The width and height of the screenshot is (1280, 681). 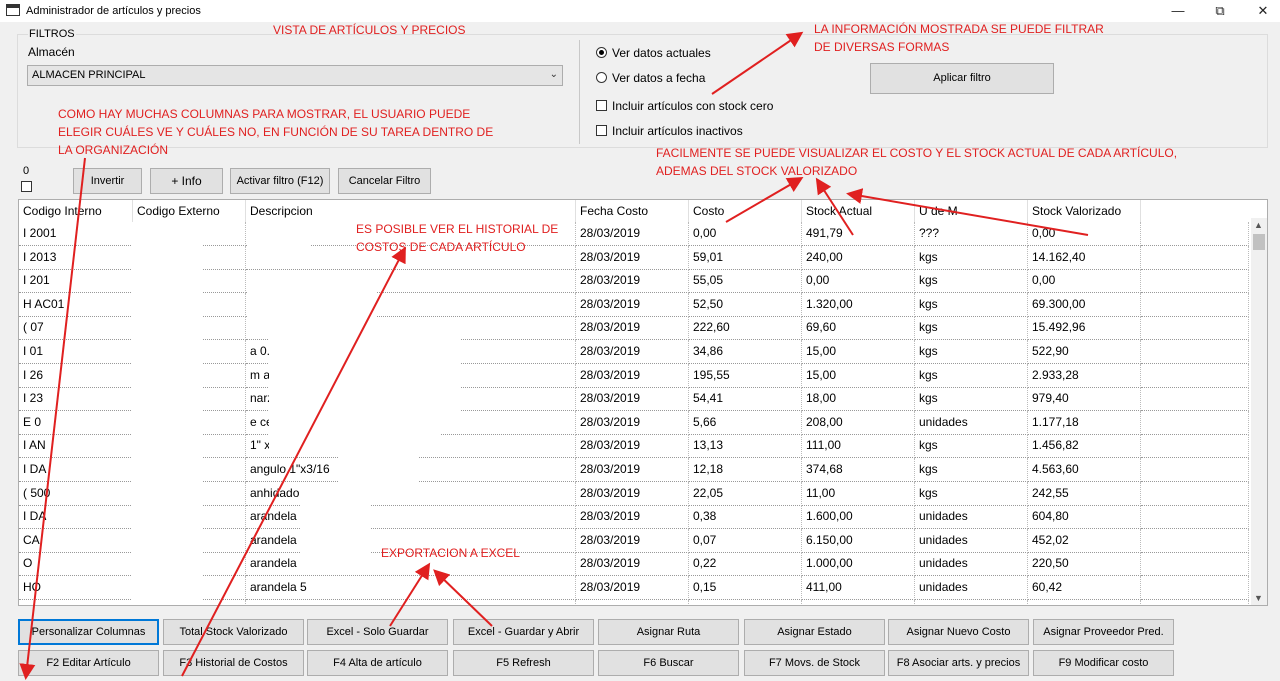 What do you see at coordinates (410, 594) in the screenshot?
I see `arrow-excel-save` at bounding box center [410, 594].